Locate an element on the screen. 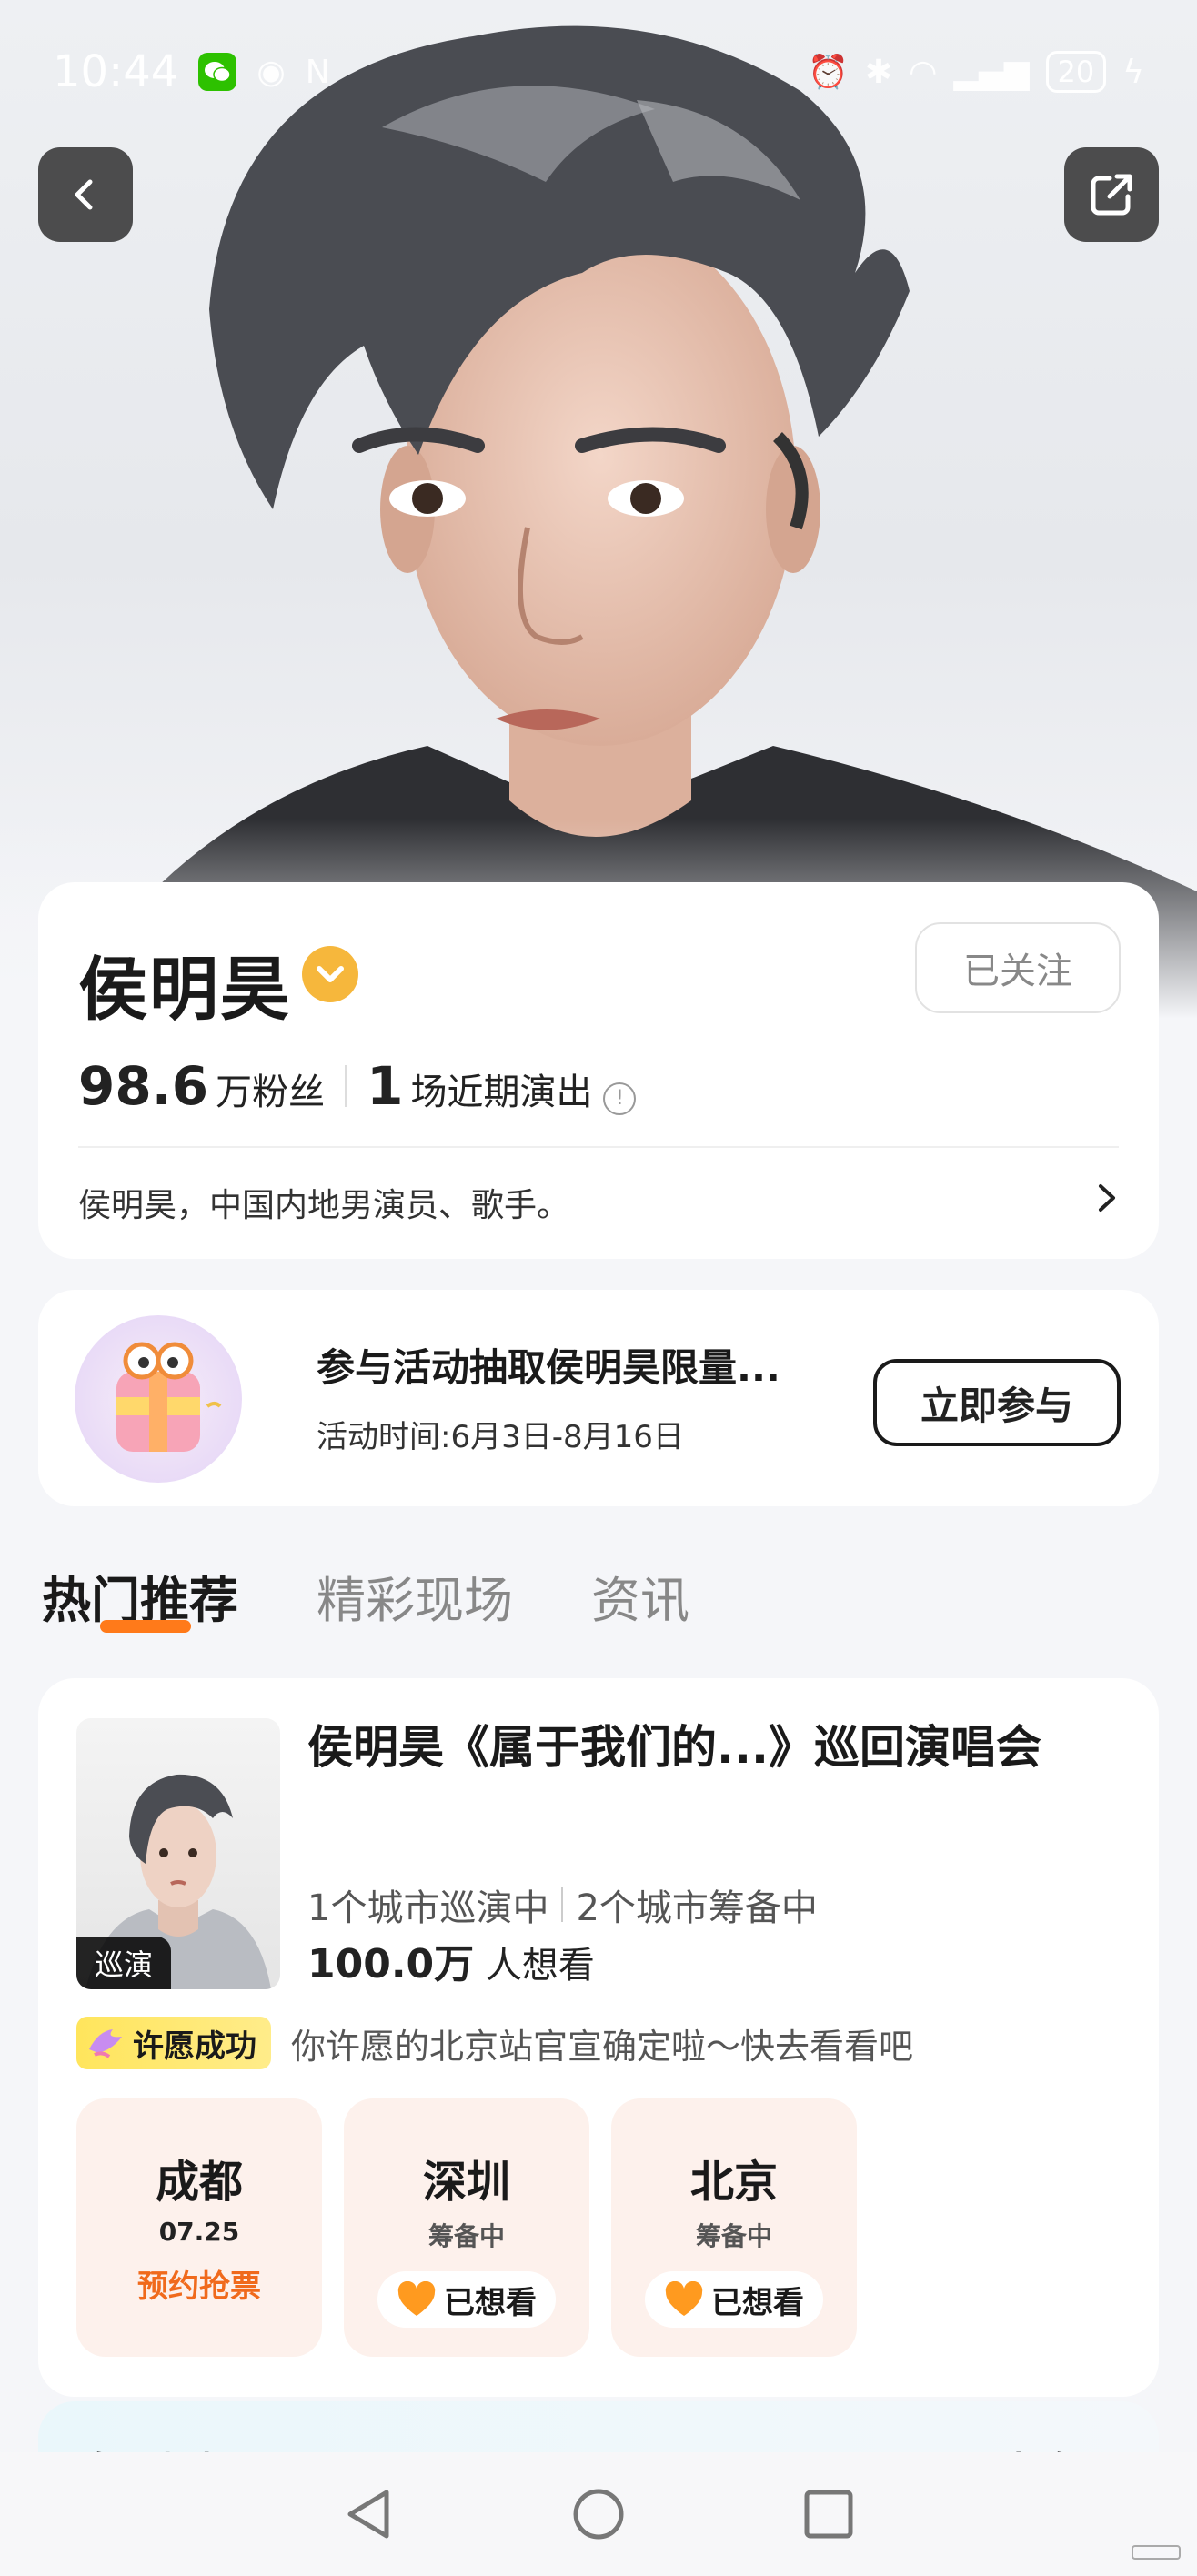  wish-badge: 许愿成功 is located at coordinates (173, 2043).